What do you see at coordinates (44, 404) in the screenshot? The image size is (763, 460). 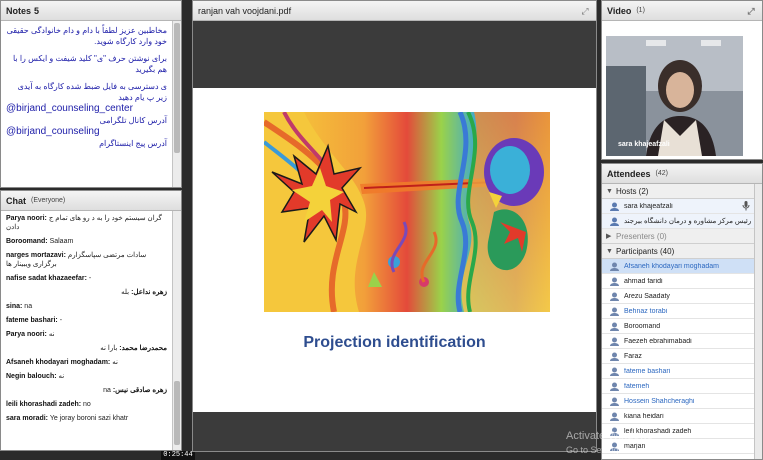 I see `chat-sender: leili khorashadi zadeh:` at bounding box center [44, 404].